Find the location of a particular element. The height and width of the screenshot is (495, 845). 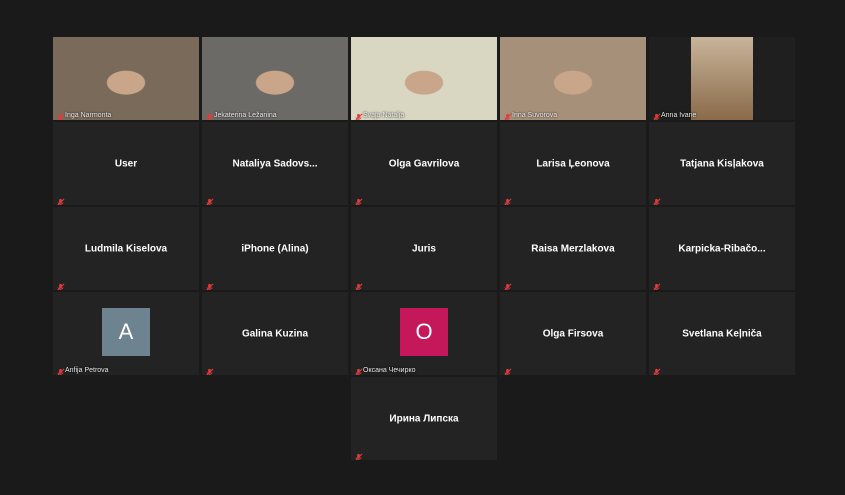

participant-tile: Irina Suvorova is located at coordinates (573, 78).